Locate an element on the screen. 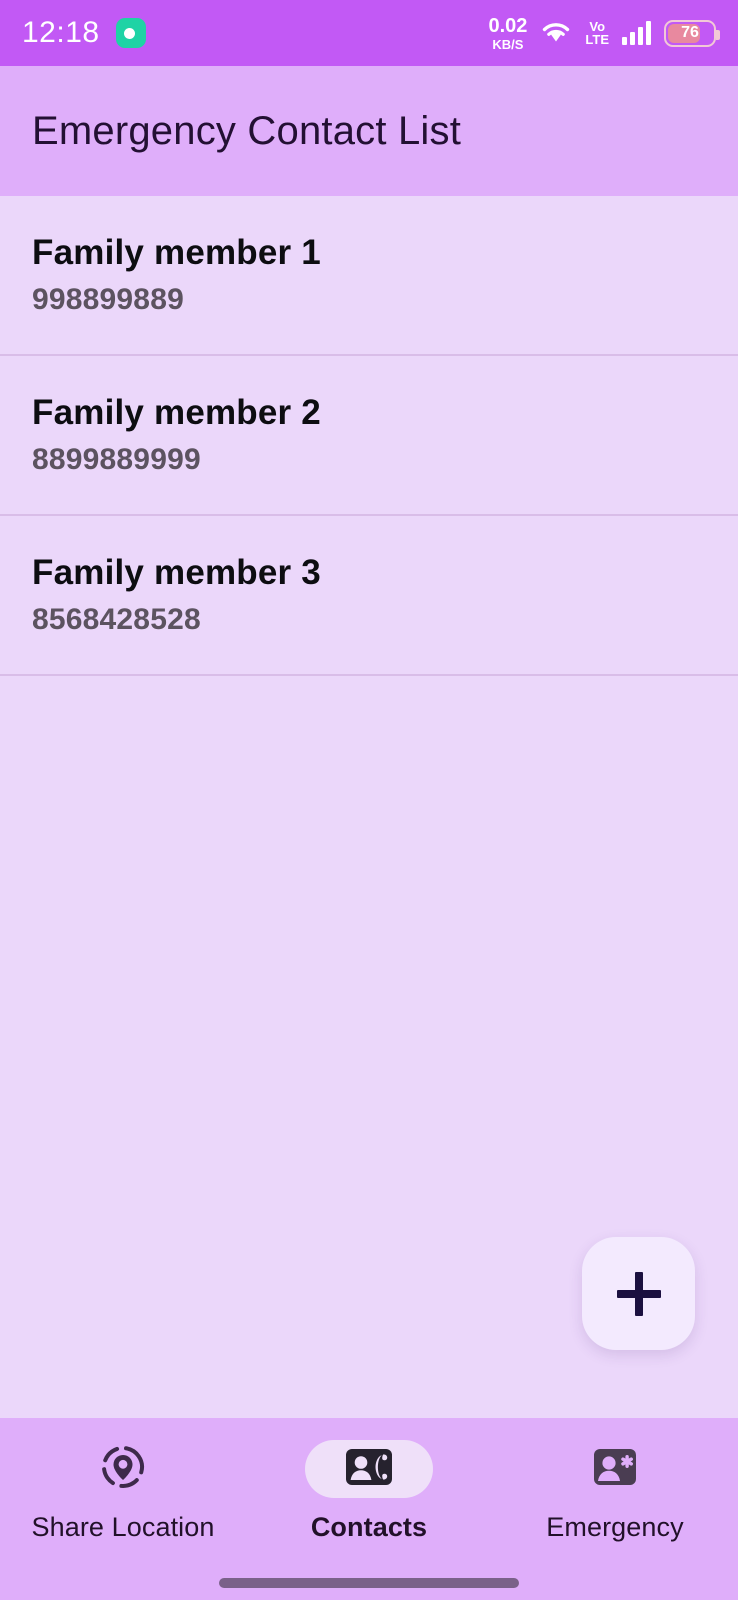  bottom-navigation-bar: Share Location Contacts Emergency is located at coordinates (369, 1509).